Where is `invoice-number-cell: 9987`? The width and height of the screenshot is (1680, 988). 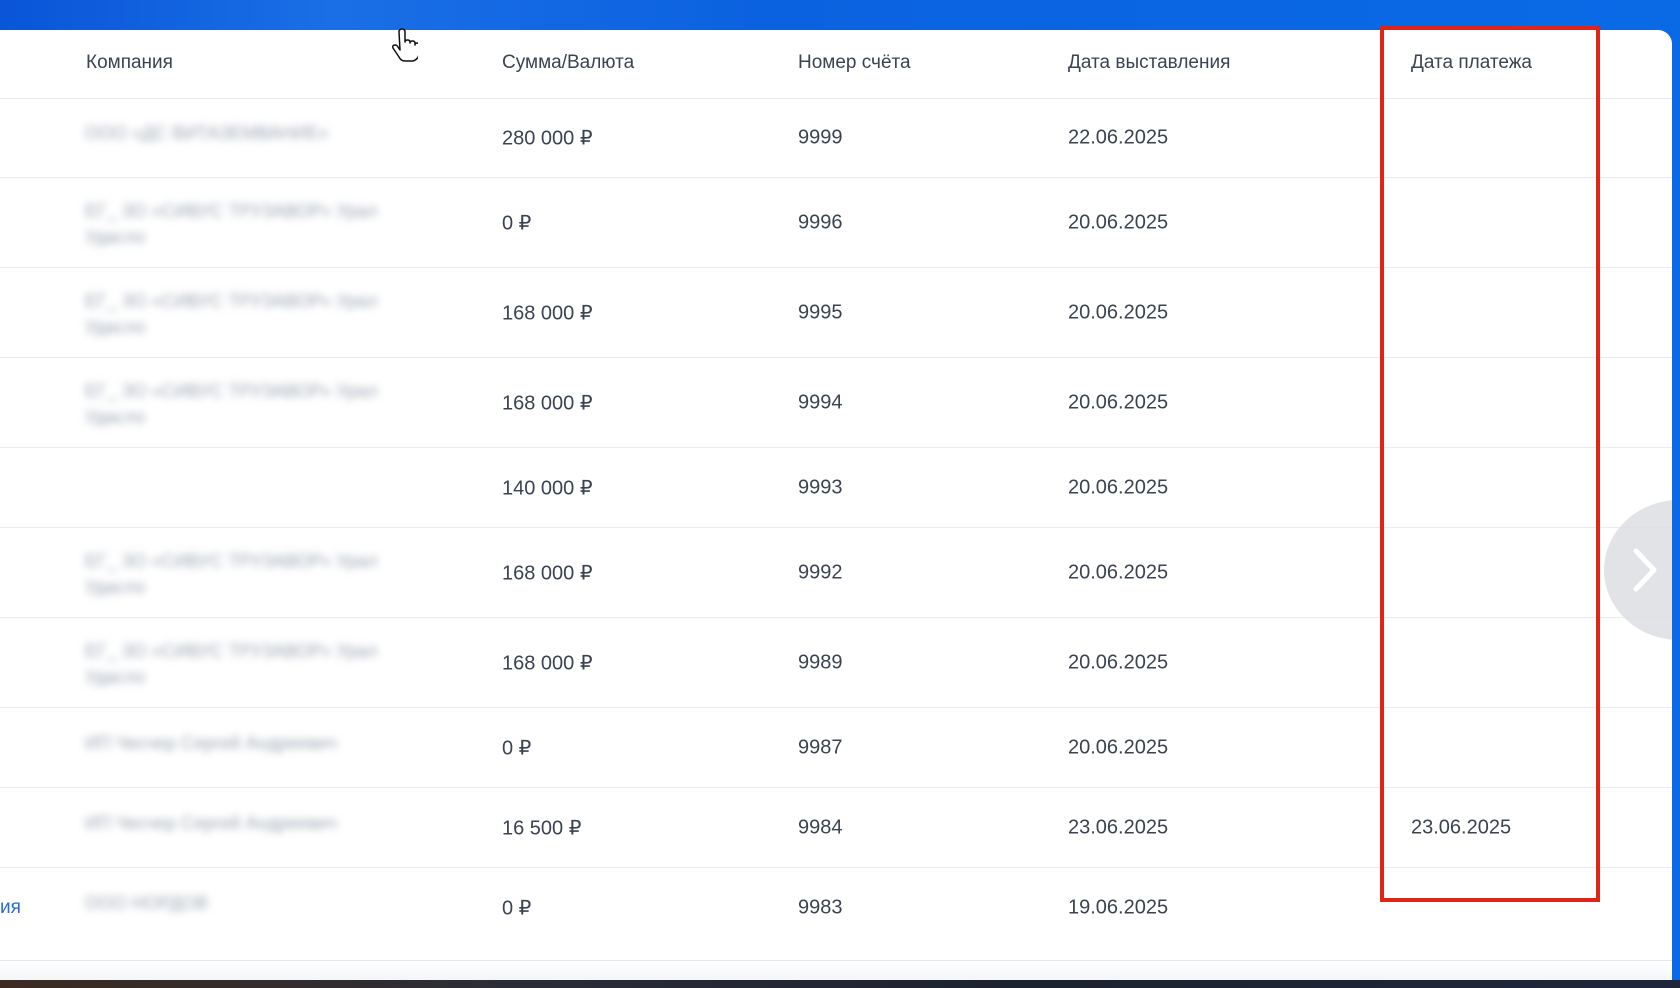
invoice-number-cell: 9987 is located at coordinates (820, 747).